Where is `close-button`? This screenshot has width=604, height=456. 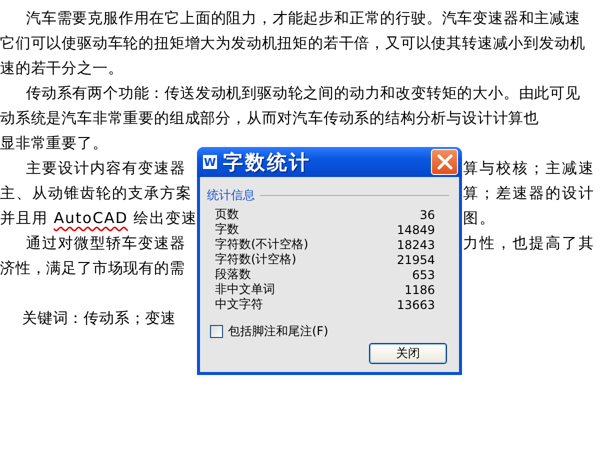
close-button is located at coordinates (444, 162).